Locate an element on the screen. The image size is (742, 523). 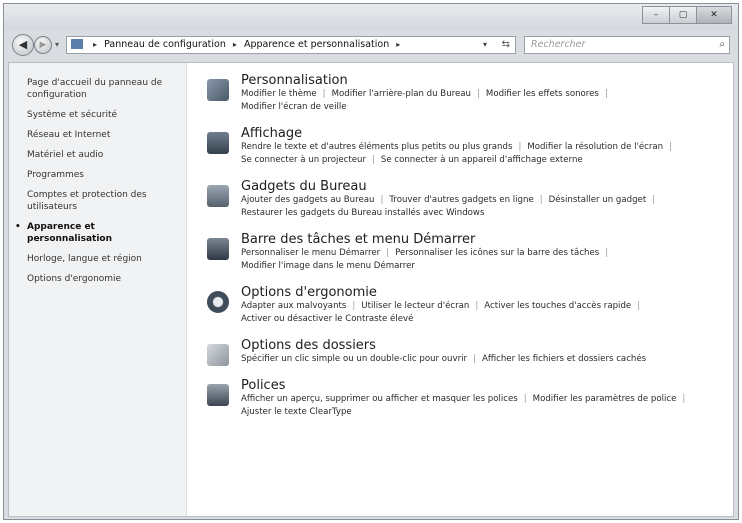
category-title: Barre des tâches et menu Démarrer is located at coordinates (487, 239).